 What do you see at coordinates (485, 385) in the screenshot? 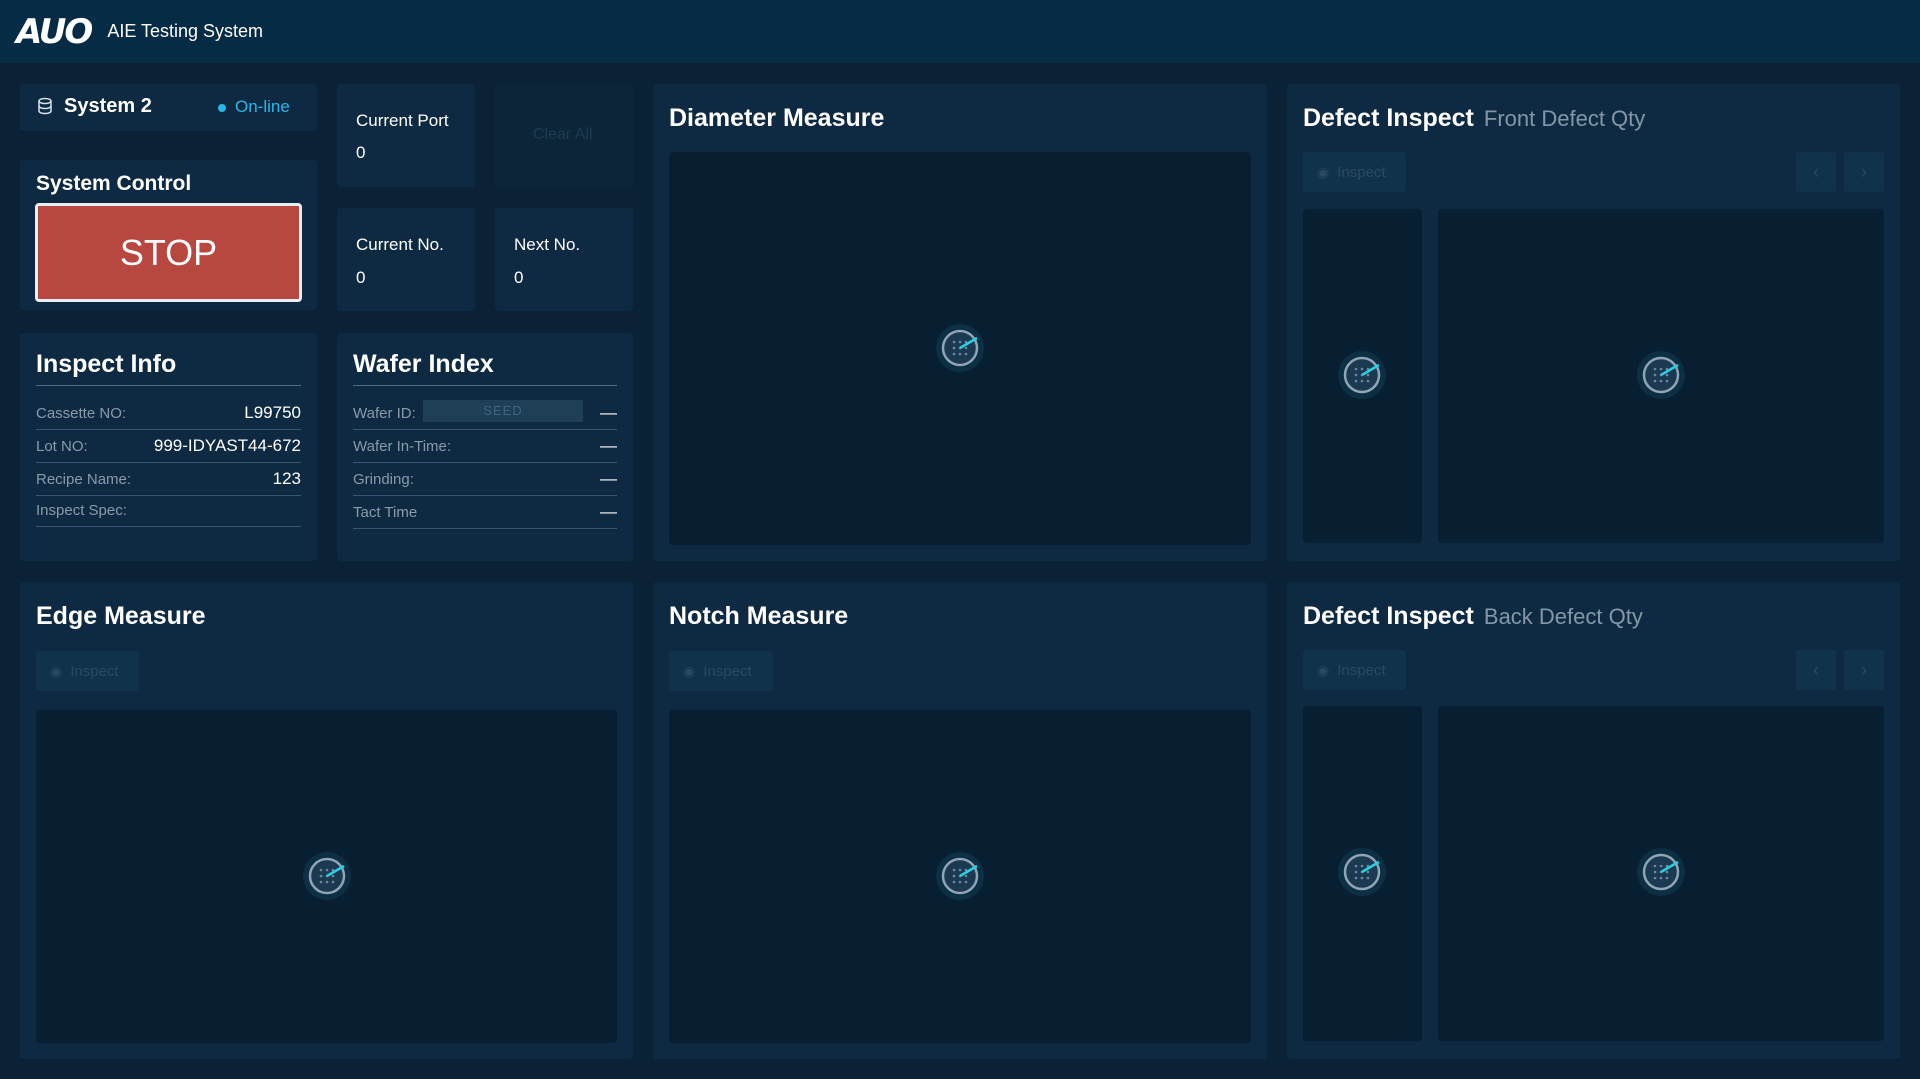
I see `wafer-index-divider` at bounding box center [485, 385].